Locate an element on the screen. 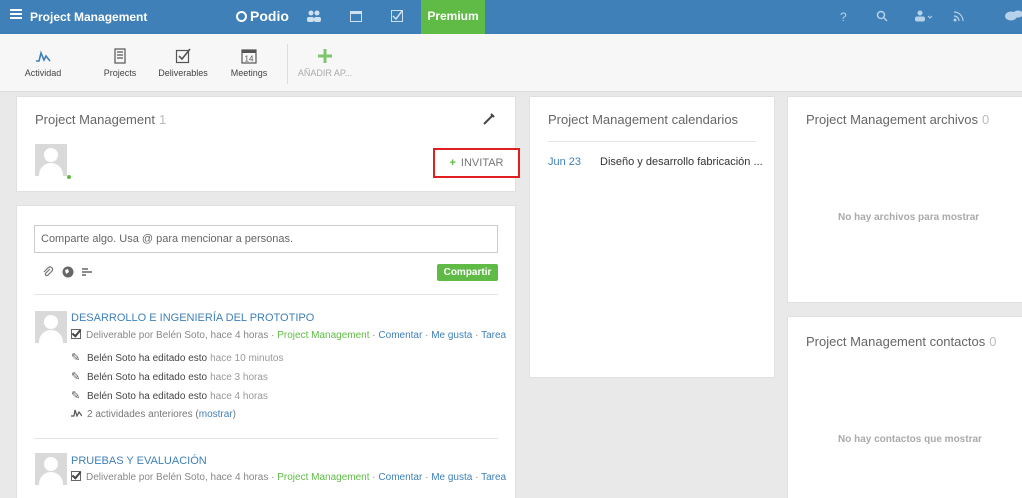 The image size is (1022, 498). files-count: 0 is located at coordinates (985, 119).